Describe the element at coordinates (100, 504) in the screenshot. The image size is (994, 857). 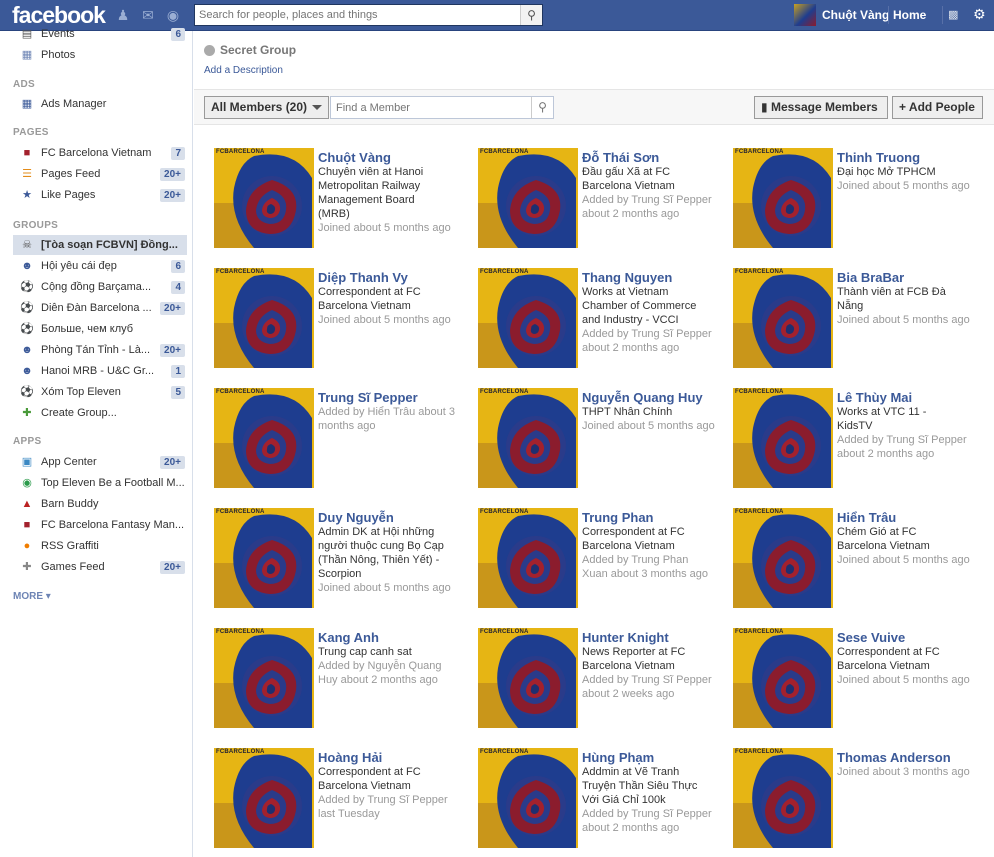
I see `sidebar-item: ▲ Barn Buddy` at that location.